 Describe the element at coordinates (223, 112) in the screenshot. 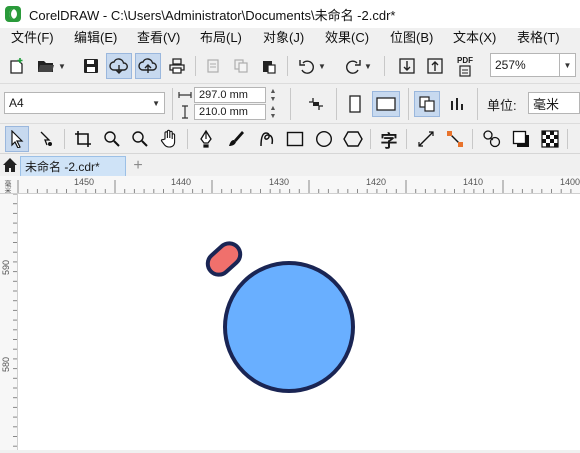

I see `page-height-value: 210.0 mm` at that location.